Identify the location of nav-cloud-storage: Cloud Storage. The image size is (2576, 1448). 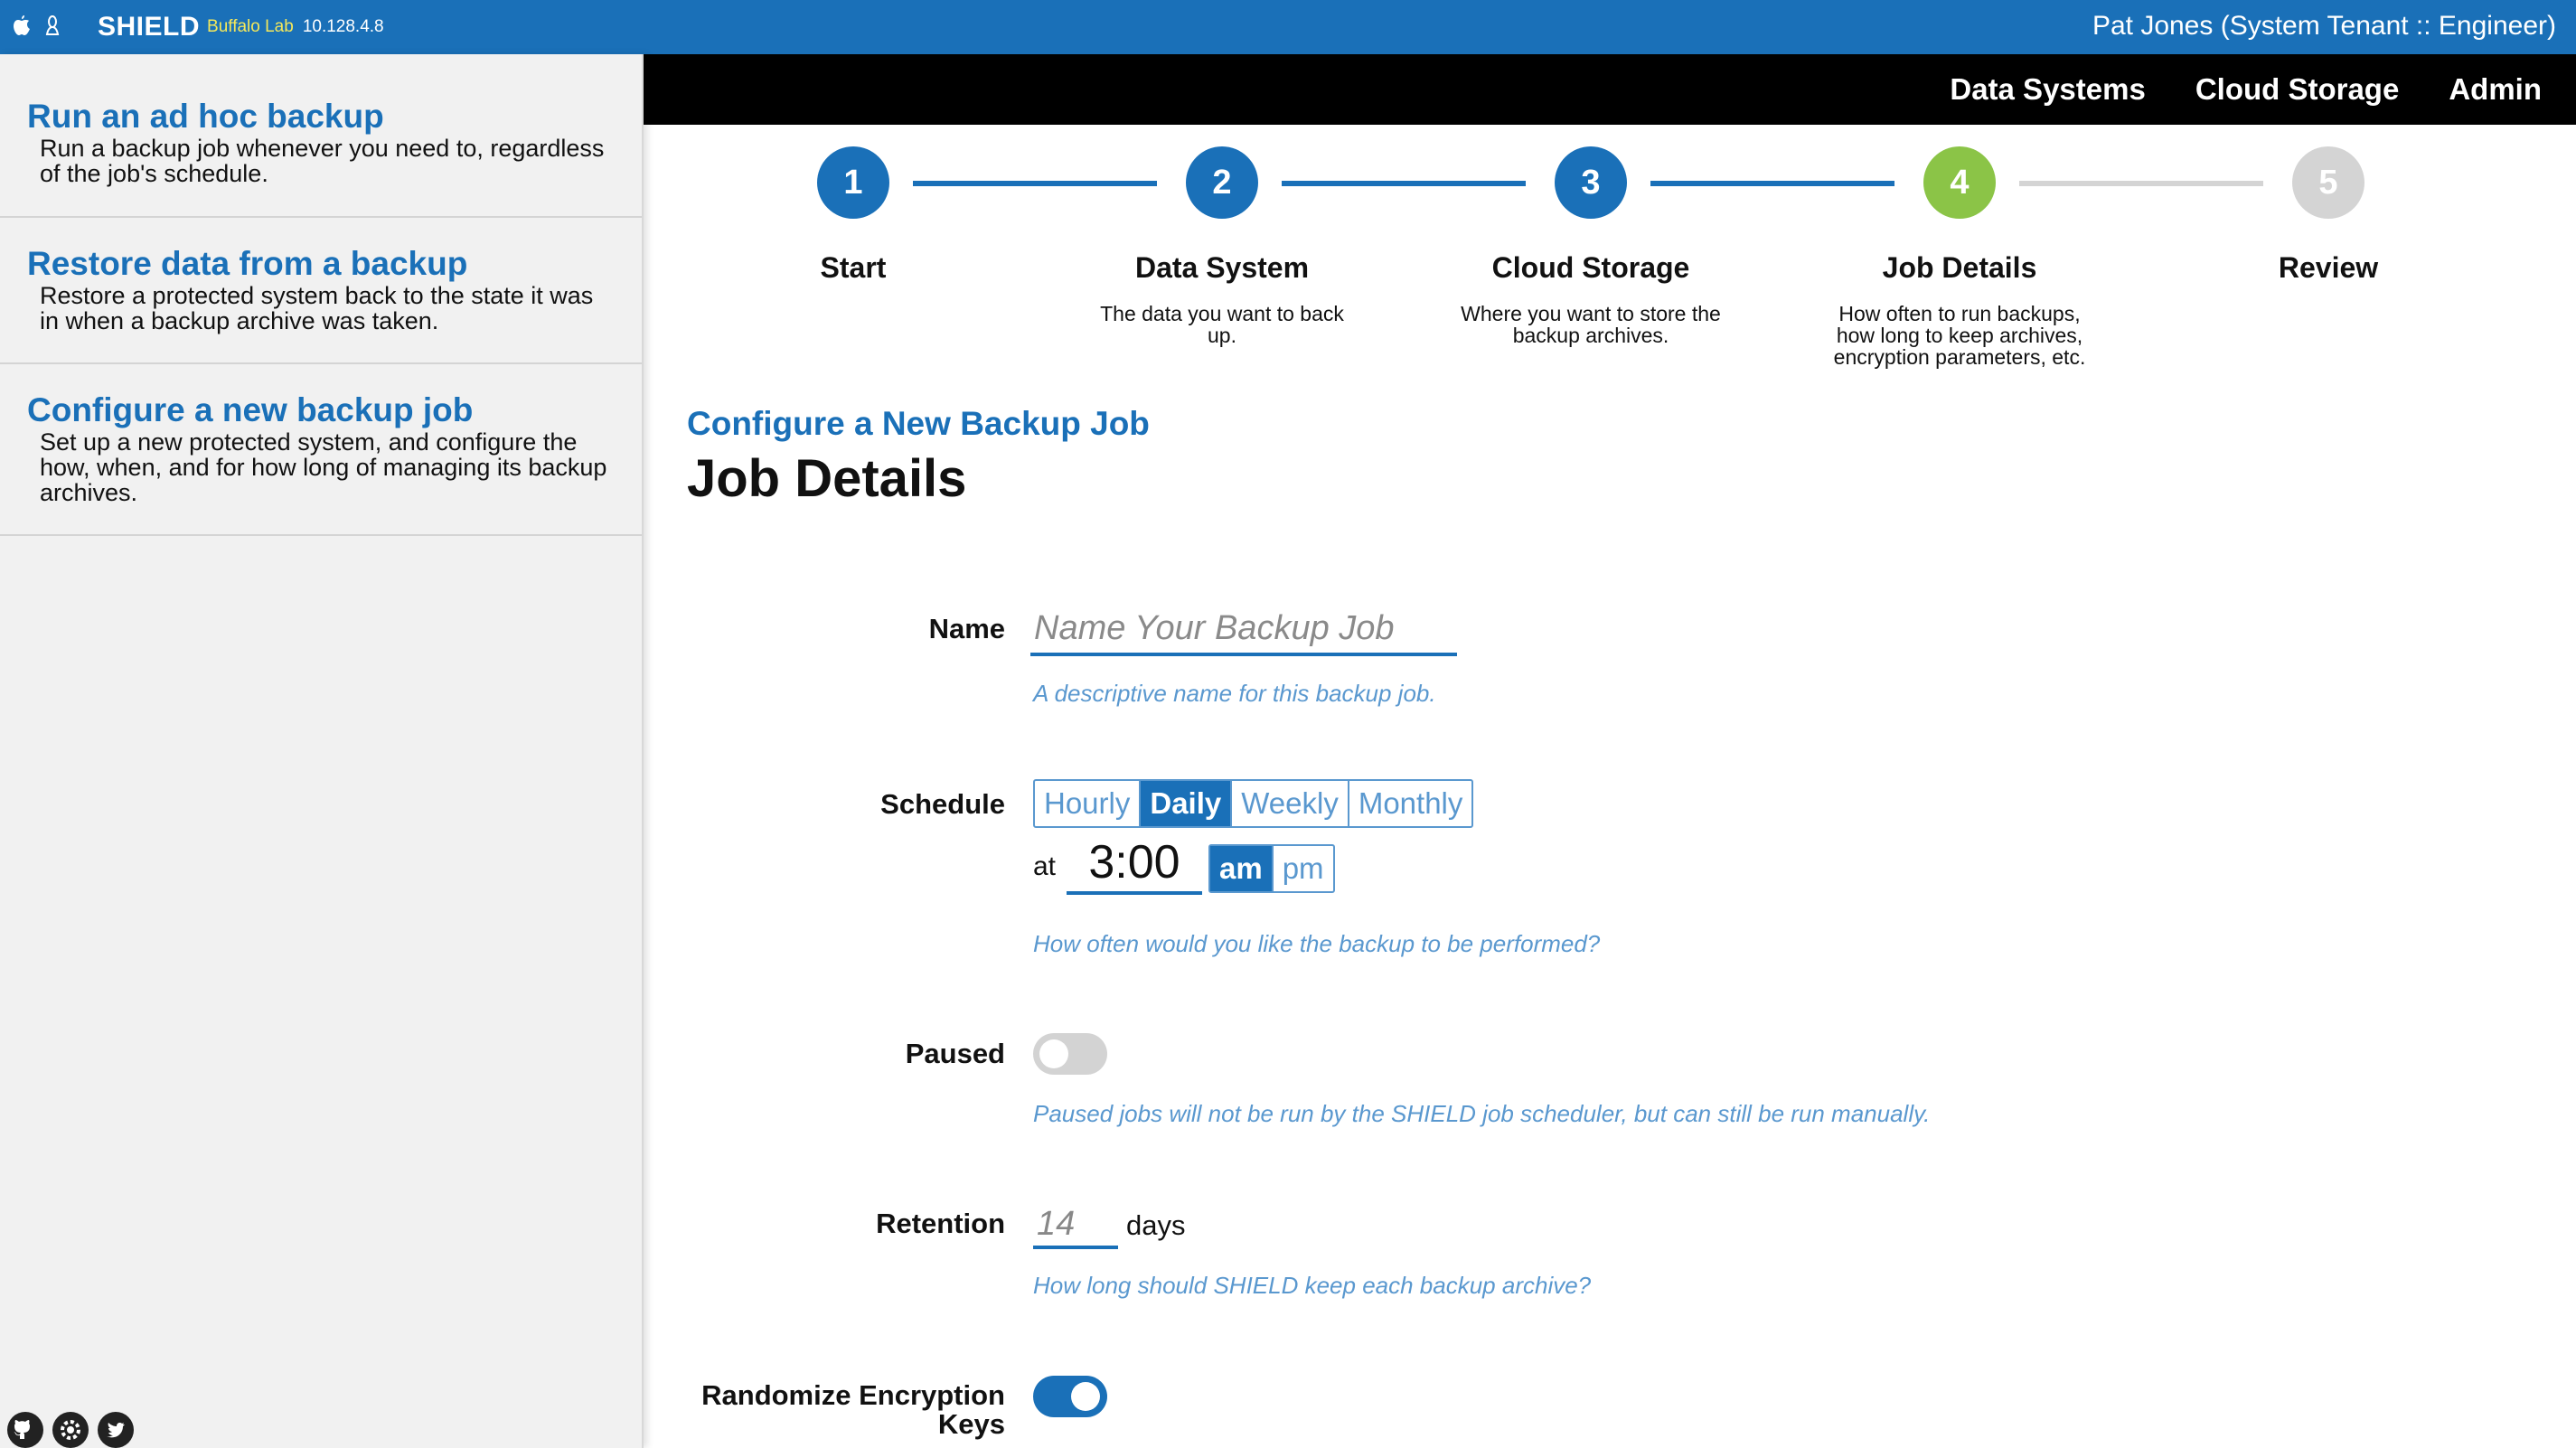
(2298, 89).